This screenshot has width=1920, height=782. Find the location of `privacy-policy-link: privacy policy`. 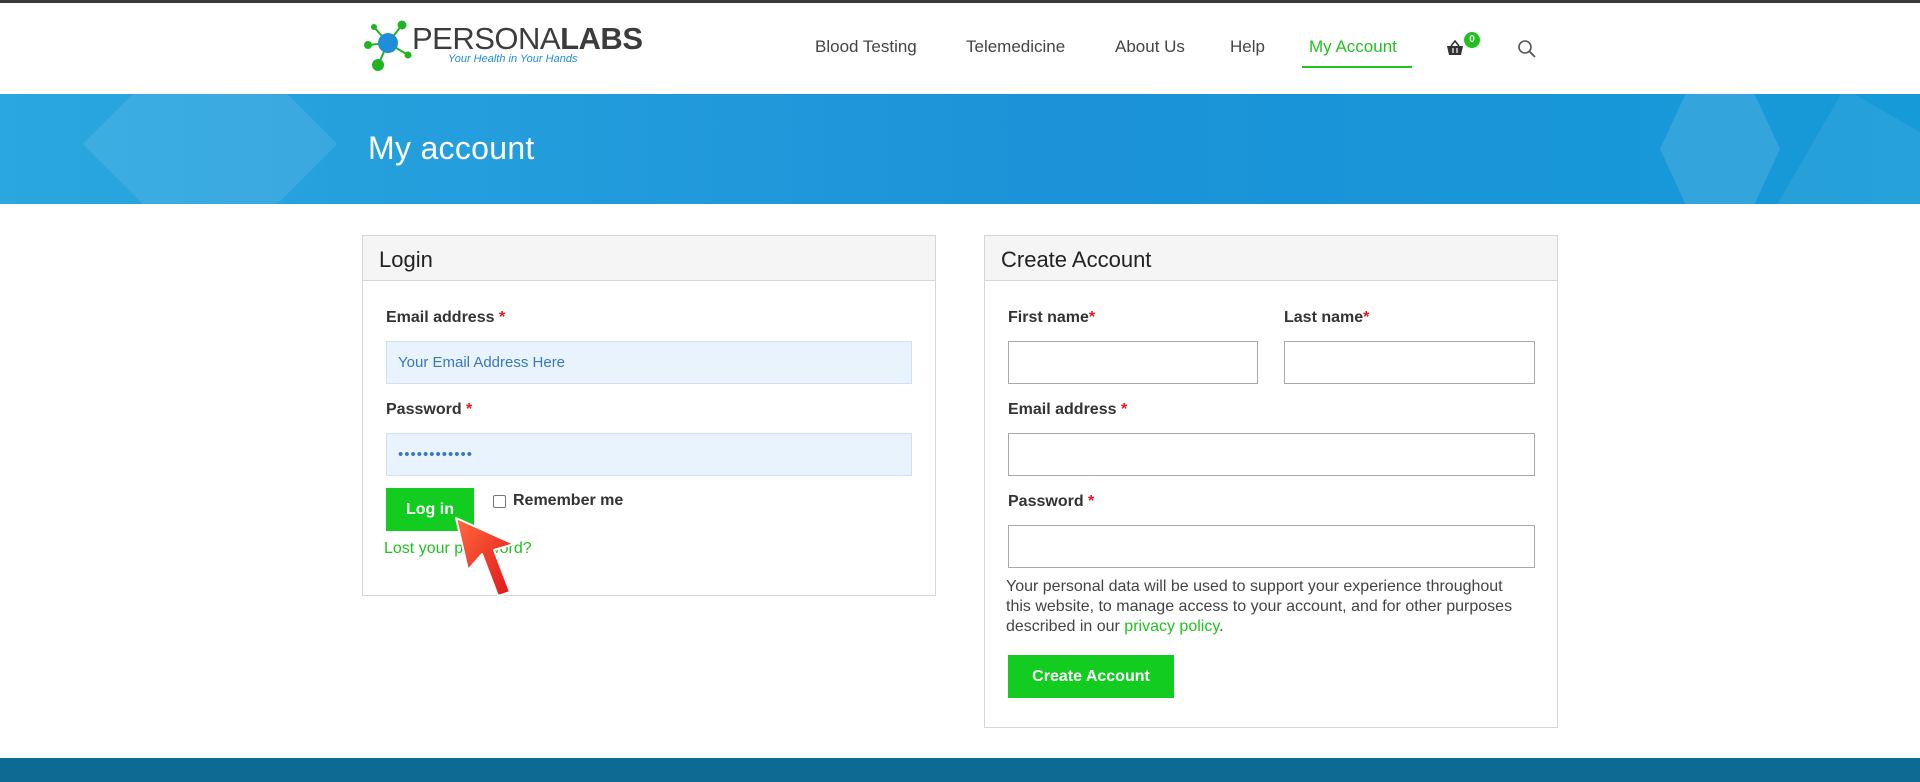

privacy-policy-link: privacy policy is located at coordinates (1171, 626).